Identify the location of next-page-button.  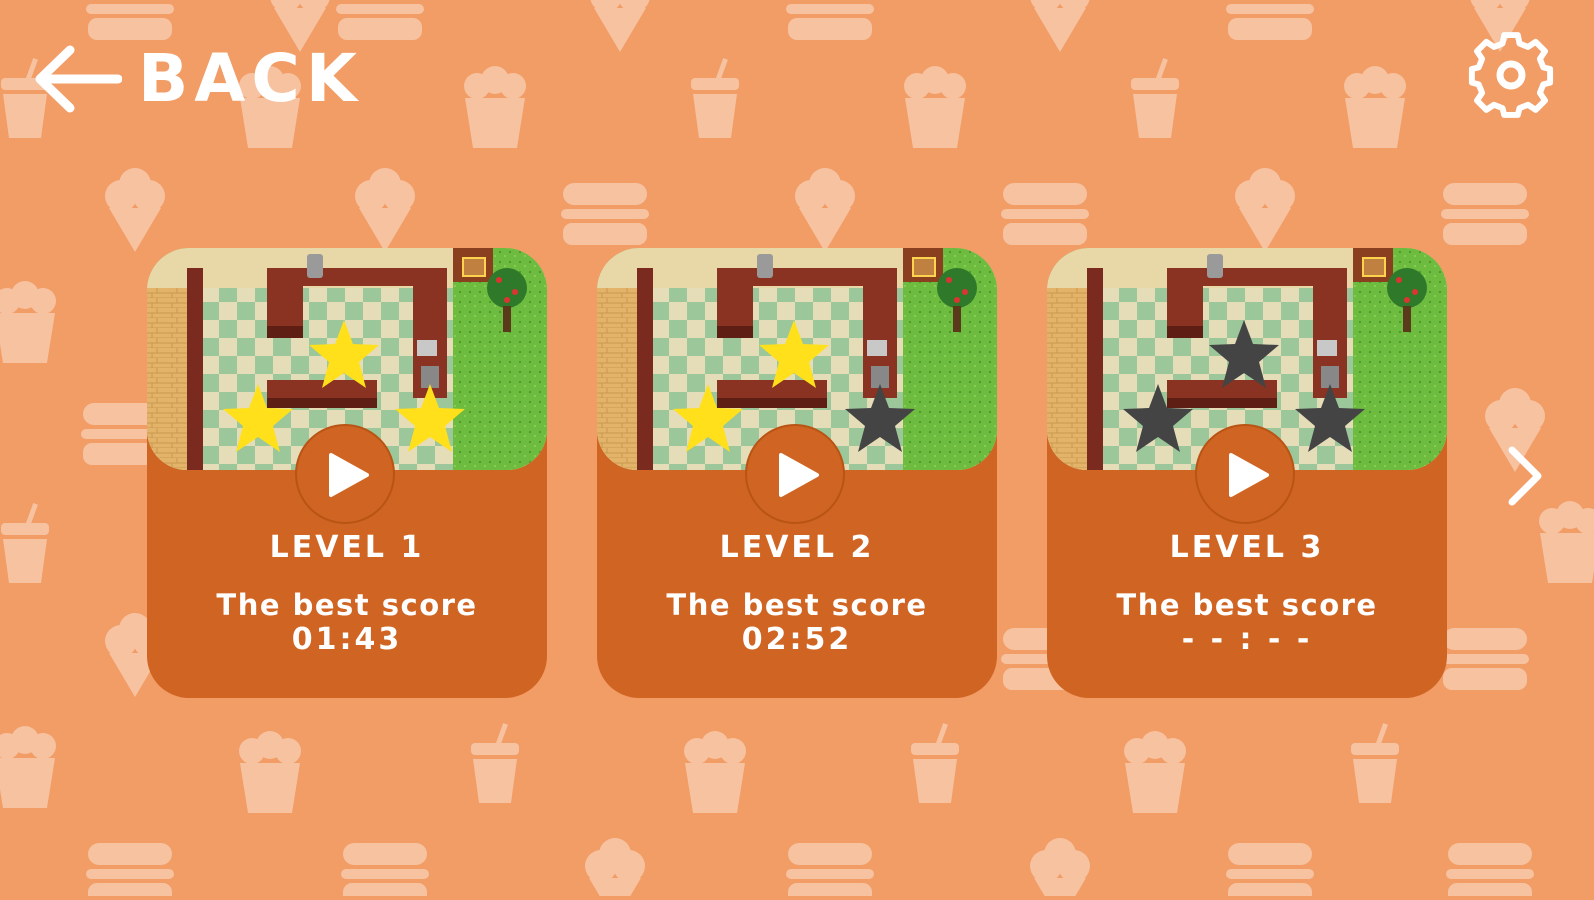
(1525, 476).